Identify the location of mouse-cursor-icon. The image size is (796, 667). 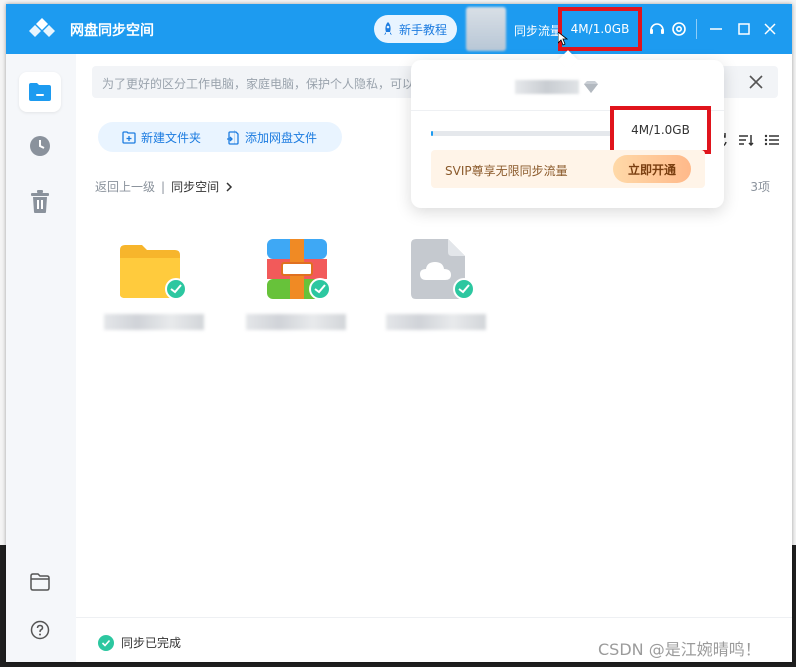
(563, 39).